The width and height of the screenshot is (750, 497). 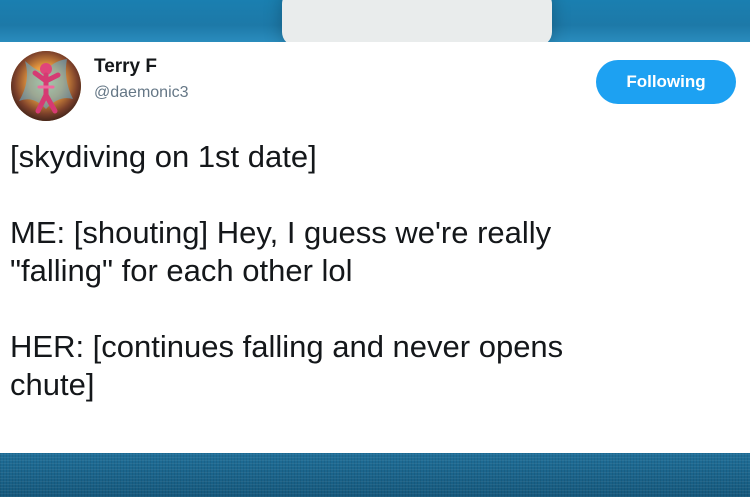 I want to click on avatar-figure-icon, so click(x=46, y=86).